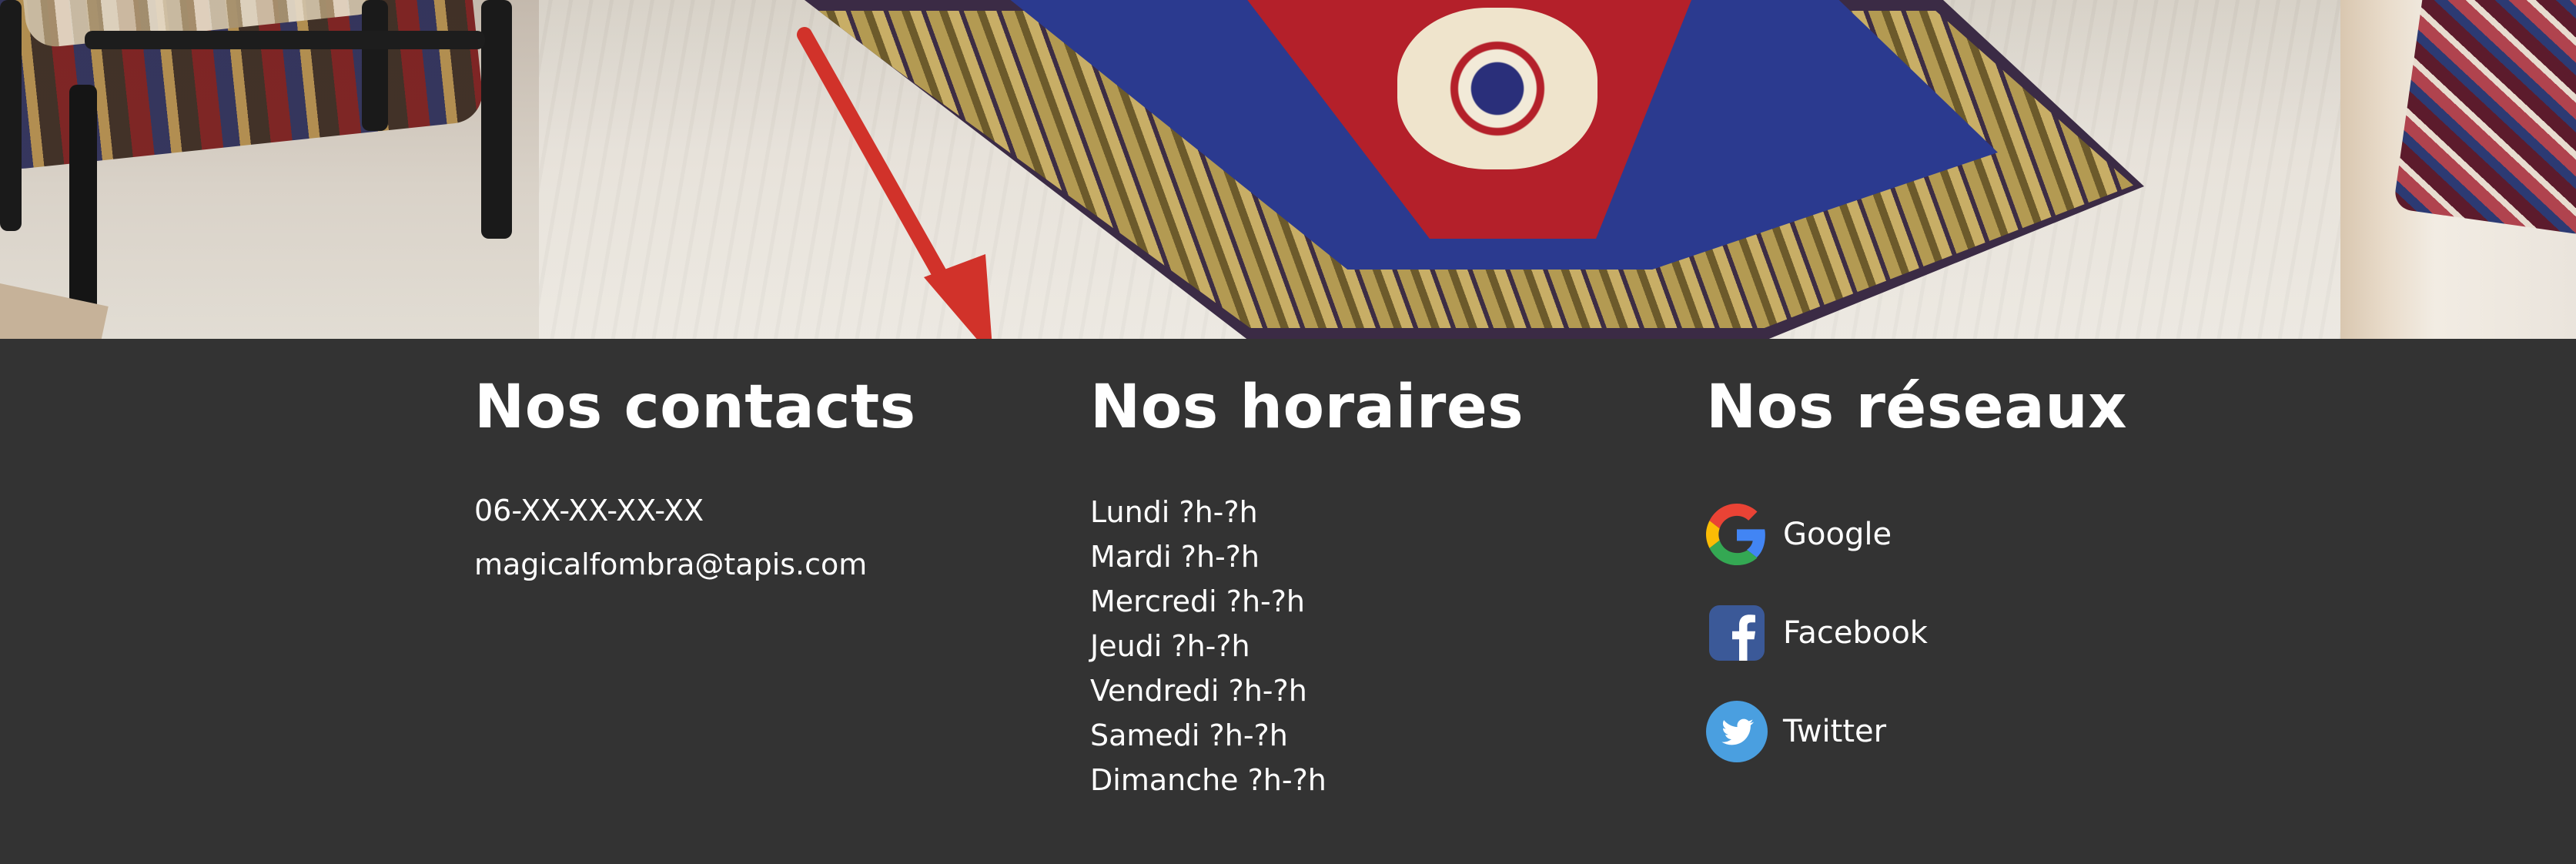 The width and height of the screenshot is (2576, 864). Describe the element at coordinates (1189, 735) in the screenshot. I see `hours-saturday: Samedi ?h-?h` at that location.